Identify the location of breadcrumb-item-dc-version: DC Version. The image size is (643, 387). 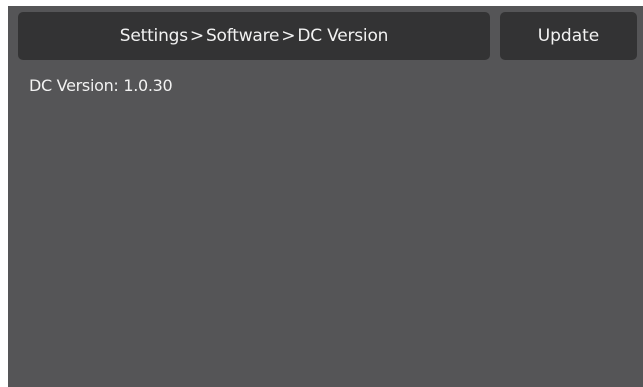
(343, 36).